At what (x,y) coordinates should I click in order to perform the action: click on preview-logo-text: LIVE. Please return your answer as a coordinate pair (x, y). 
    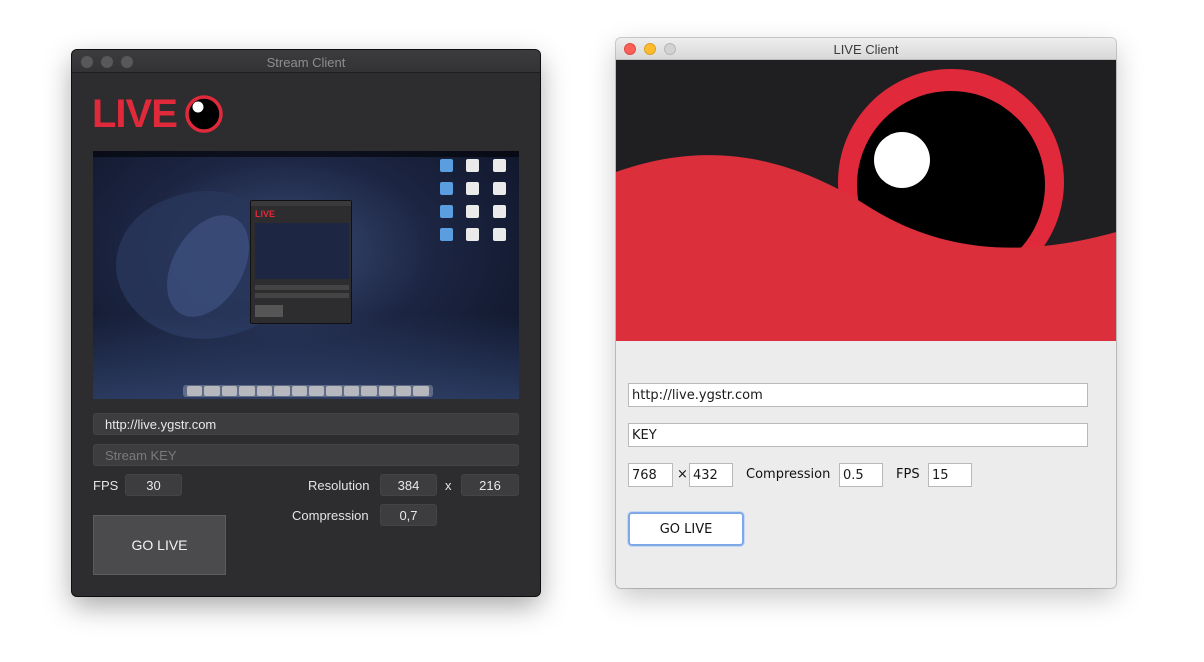
    Looking at the image, I should click on (265, 214).